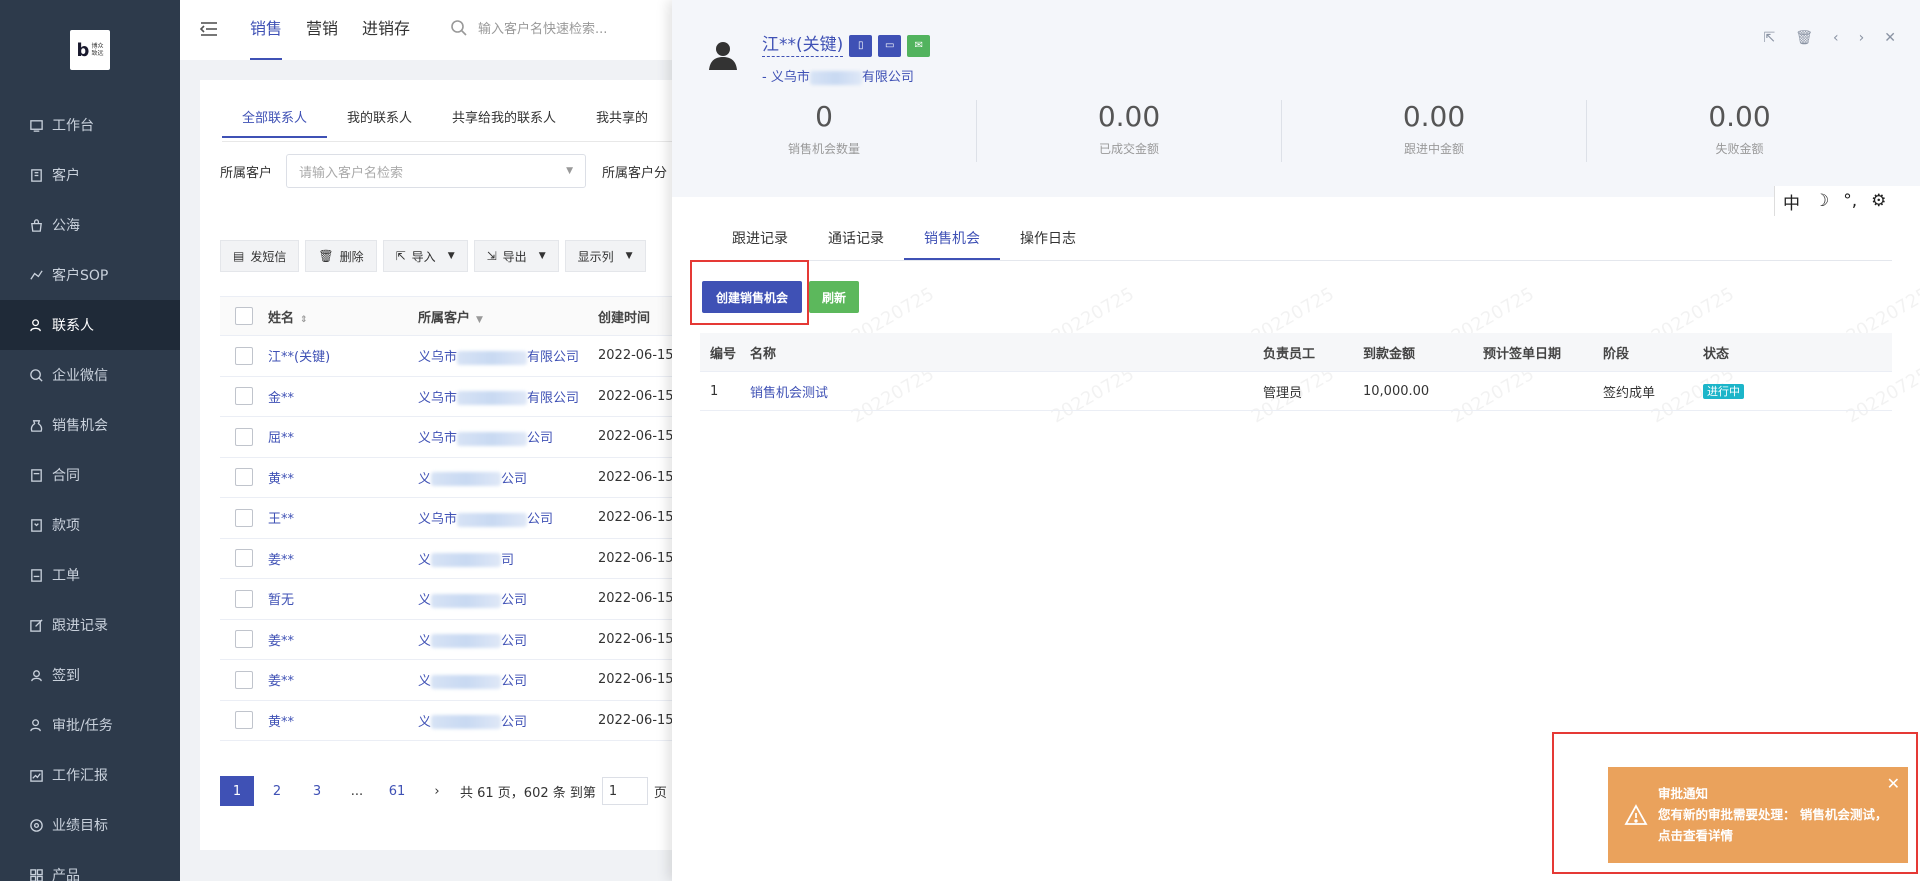 This screenshot has height=881, width=1920. What do you see at coordinates (861, 45) in the screenshot?
I see `phone-icon: ▯` at bounding box center [861, 45].